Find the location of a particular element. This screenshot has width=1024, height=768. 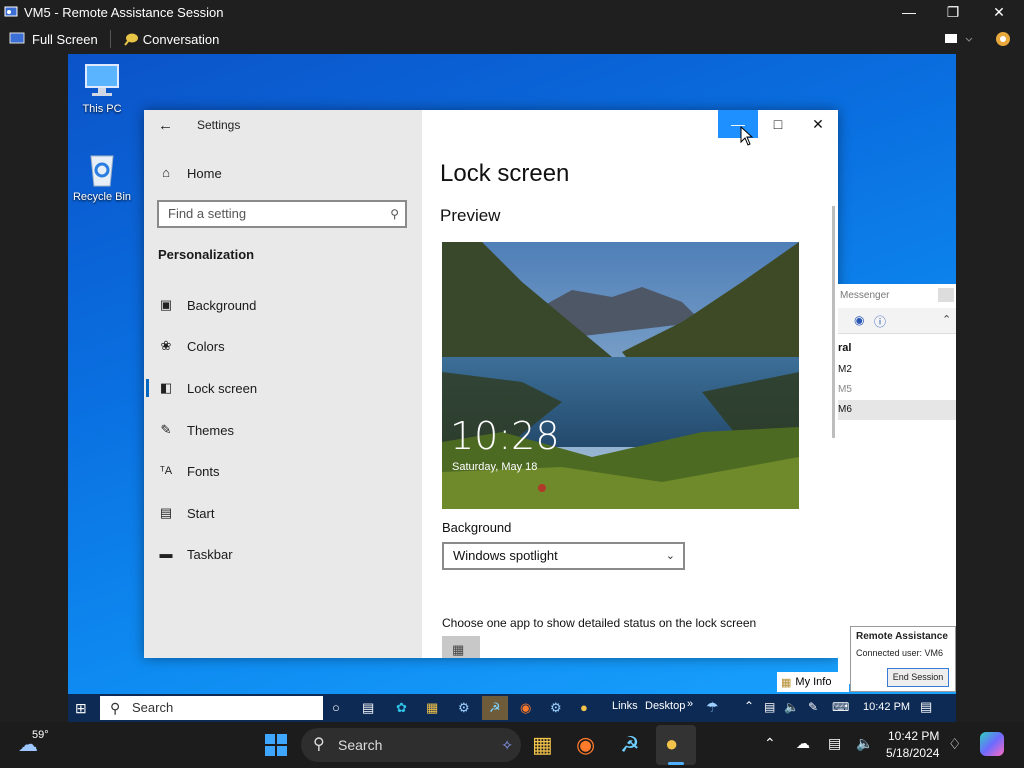

maximize-button: ❐ is located at coordinates (953, 12).